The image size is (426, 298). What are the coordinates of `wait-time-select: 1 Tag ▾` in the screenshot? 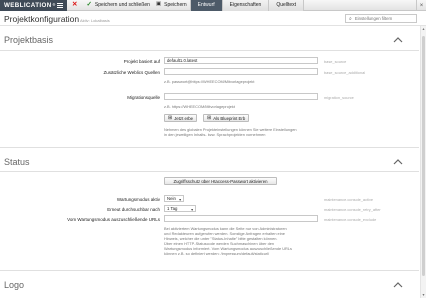 It's located at (180, 208).